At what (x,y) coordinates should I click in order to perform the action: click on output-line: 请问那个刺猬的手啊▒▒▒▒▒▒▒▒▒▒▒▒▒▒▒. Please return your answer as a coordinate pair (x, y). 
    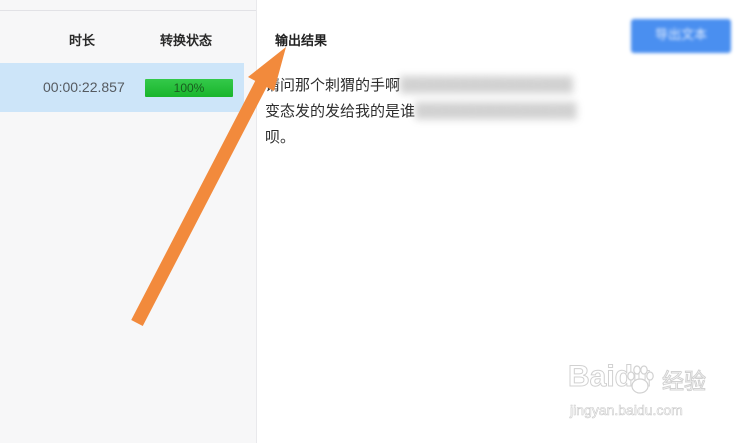
    Looking at the image, I should click on (490, 85).